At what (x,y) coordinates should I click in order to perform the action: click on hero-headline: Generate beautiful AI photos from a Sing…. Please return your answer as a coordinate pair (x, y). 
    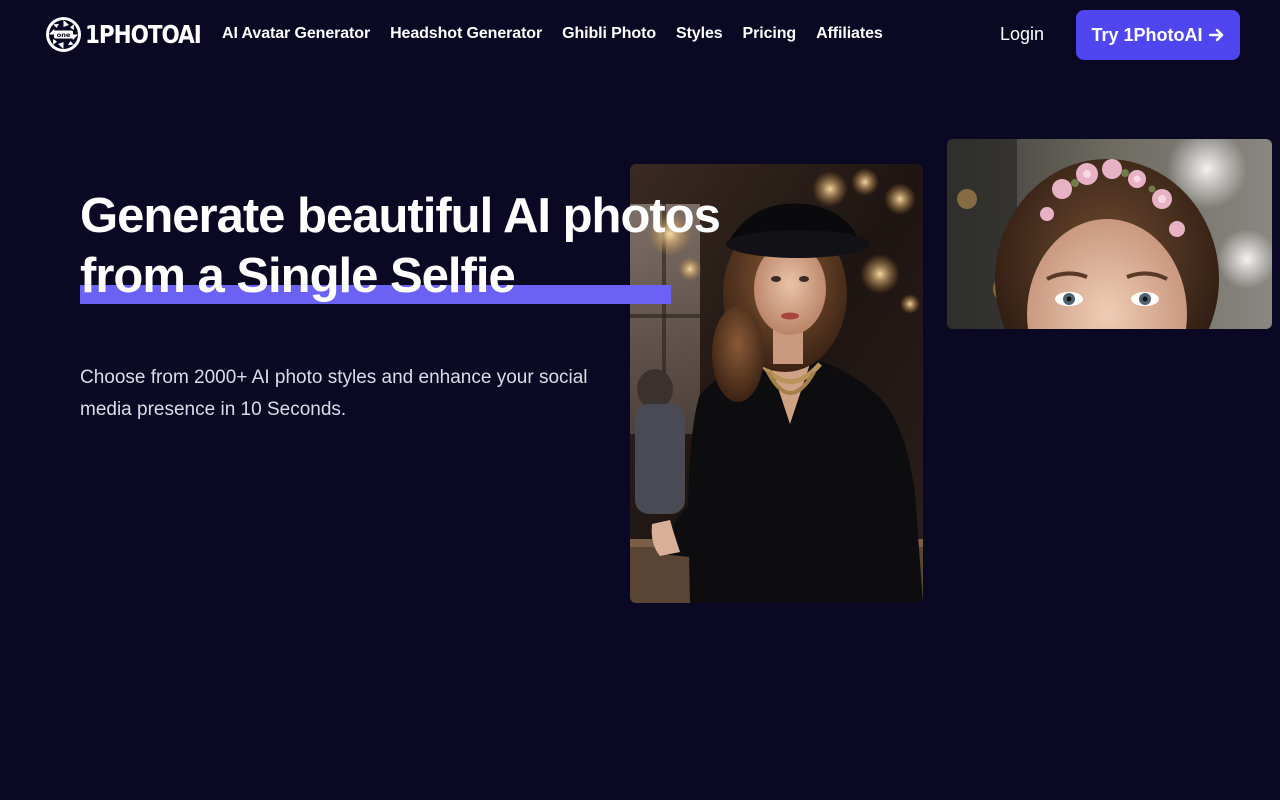
    Looking at the image, I should click on (420, 246).